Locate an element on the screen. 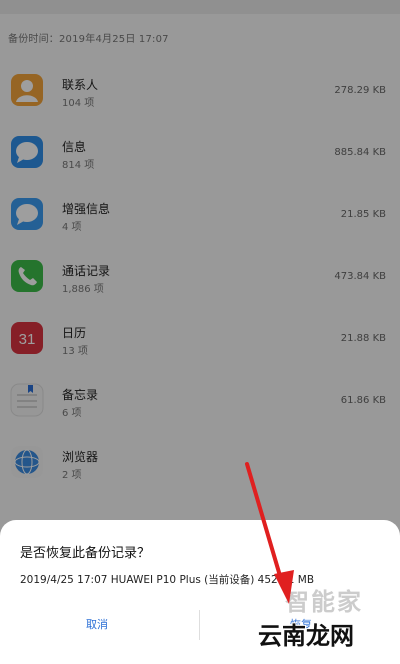 Image resolution: width=400 pixels, height=664 pixels. button-divider is located at coordinates (199, 625).